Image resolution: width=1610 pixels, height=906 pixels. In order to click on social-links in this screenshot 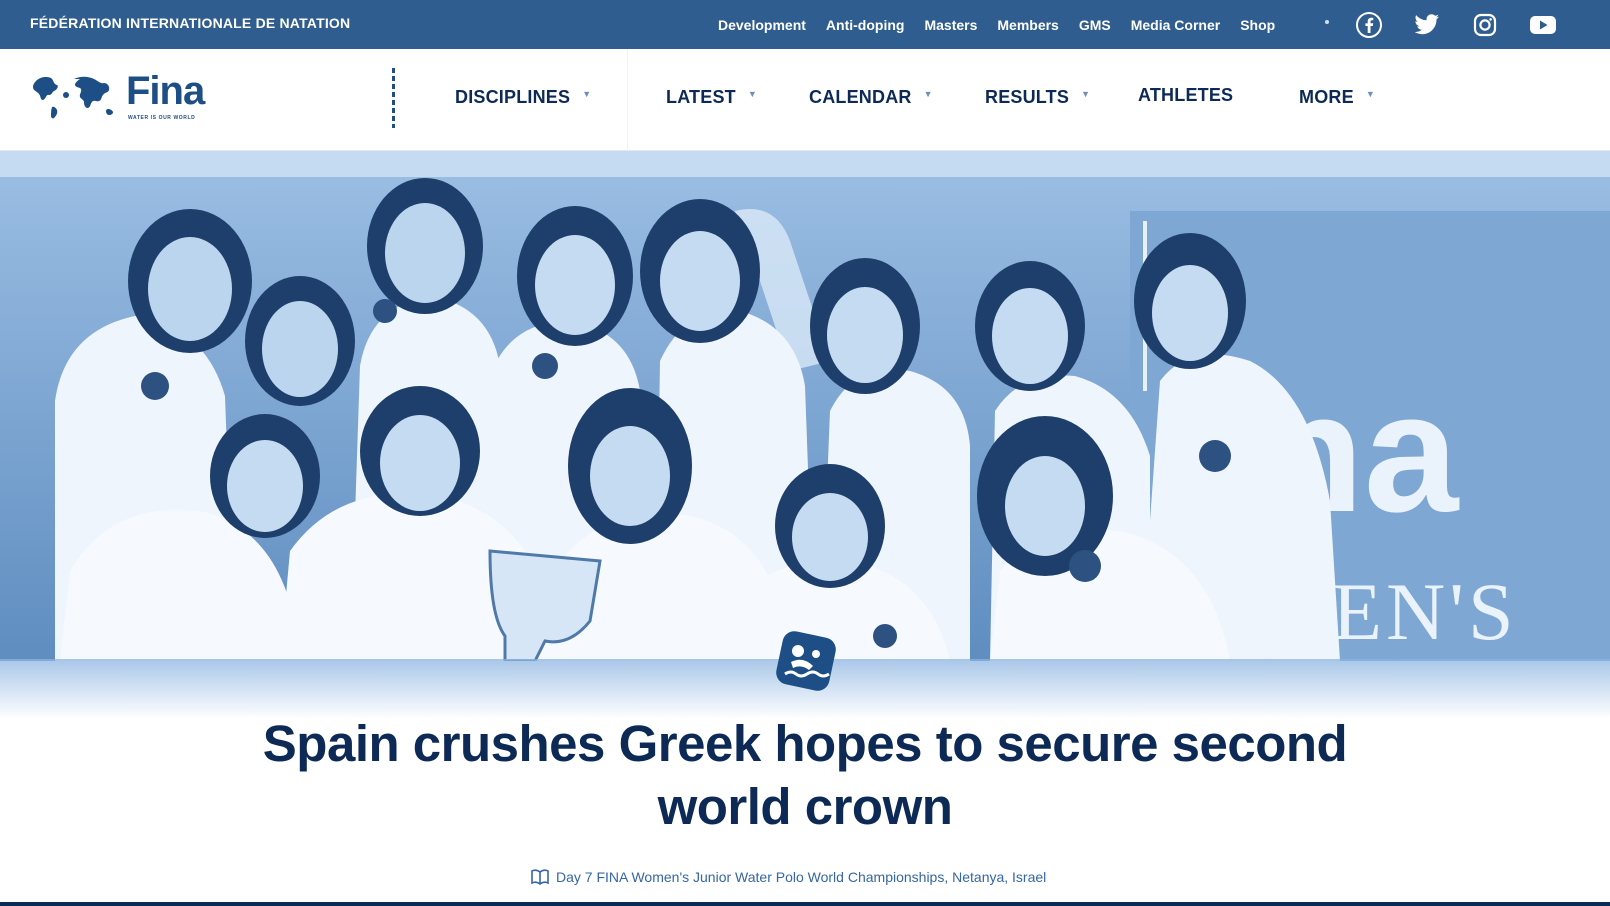, I will do `click(1471, 24)`.